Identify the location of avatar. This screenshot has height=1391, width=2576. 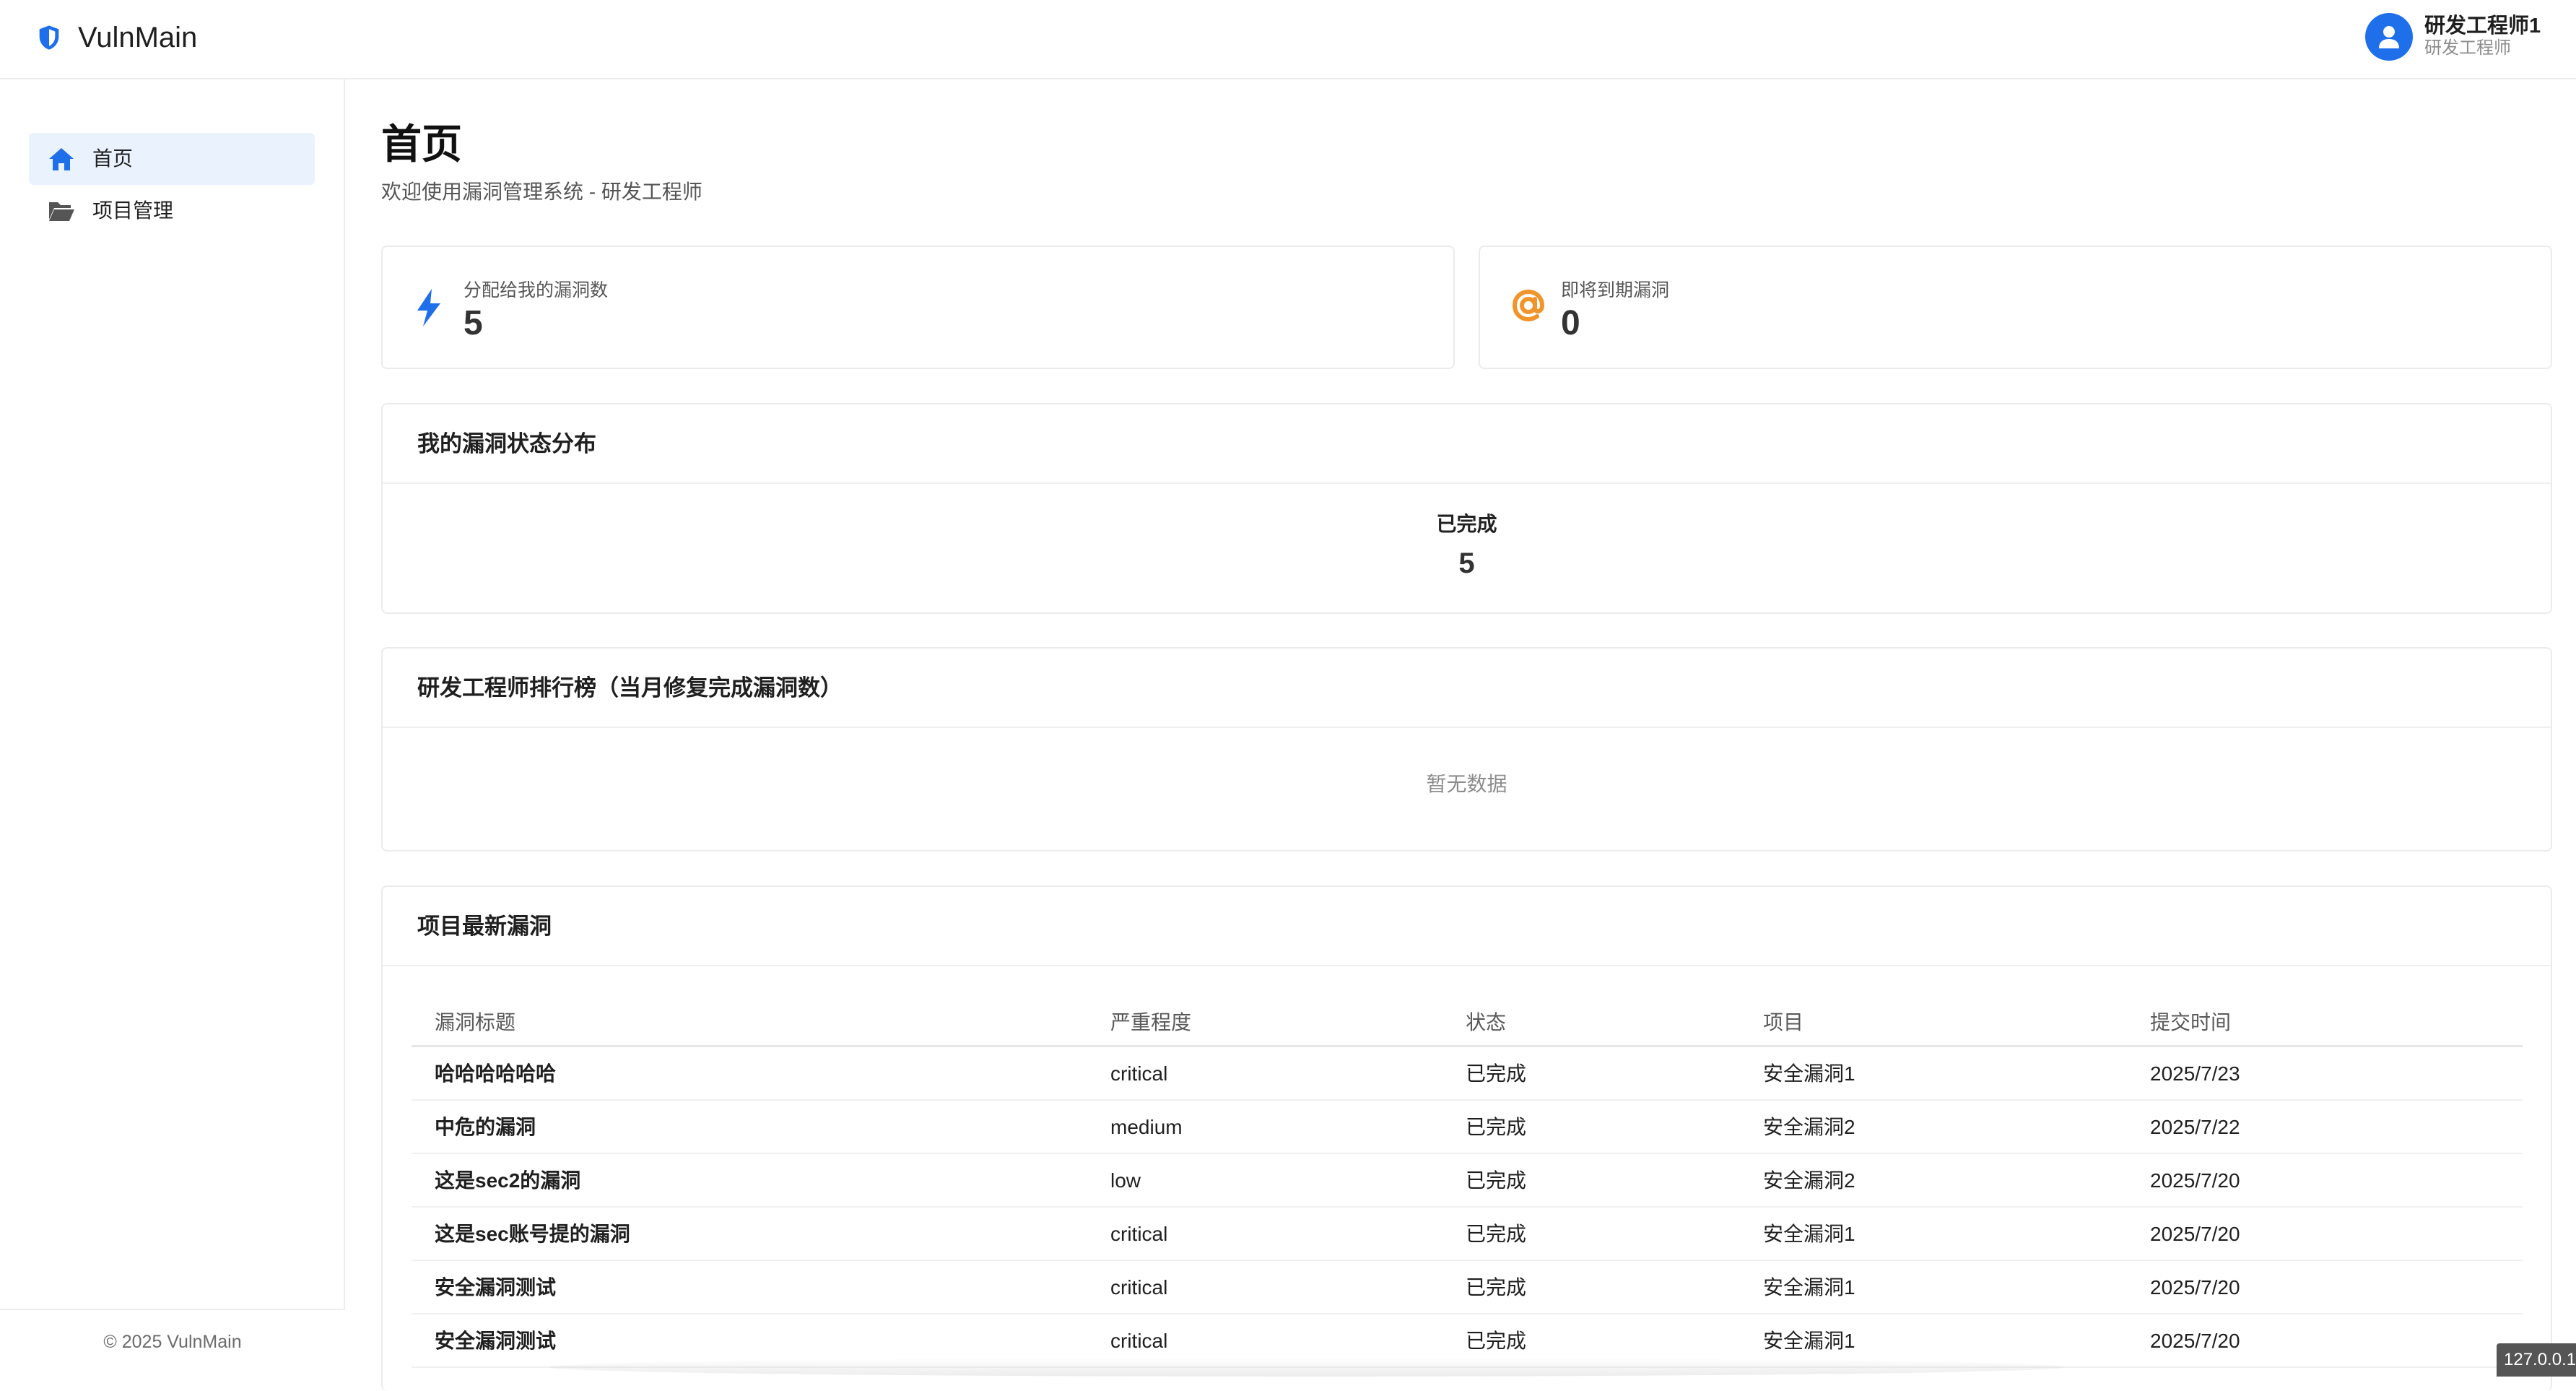
(2389, 37).